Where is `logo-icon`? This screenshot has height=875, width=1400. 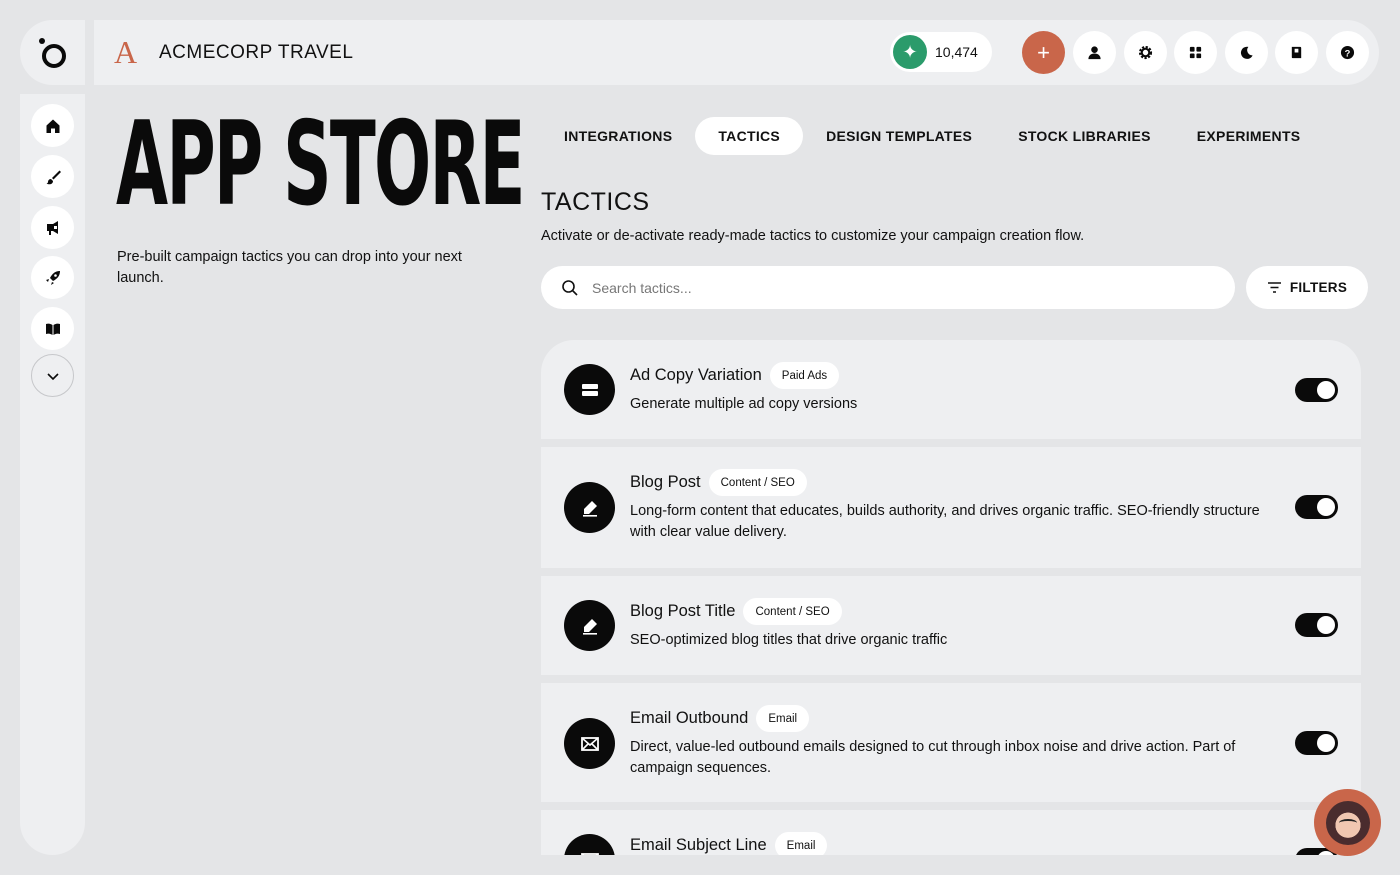 logo-icon is located at coordinates (52, 52).